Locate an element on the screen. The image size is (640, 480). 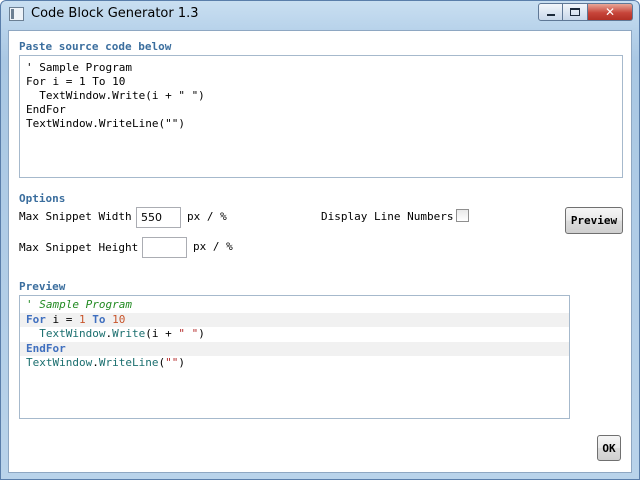
preview-code-line: TextWindow.WriteLine("") is located at coordinates (294, 363).